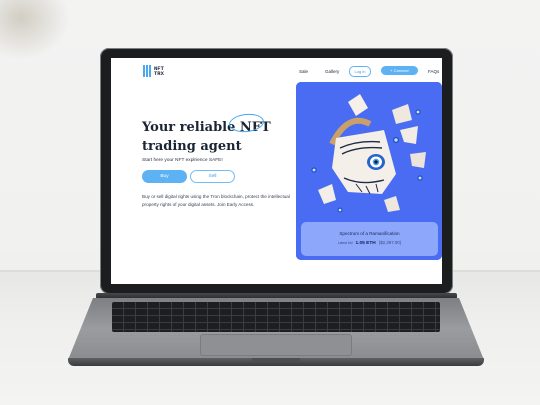 The width and height of the screenshot is (540, 405). What do you see at coordinates (360, 71) in the screenshot?
I see `login-button: Log in` at bounding box center [360, 71].